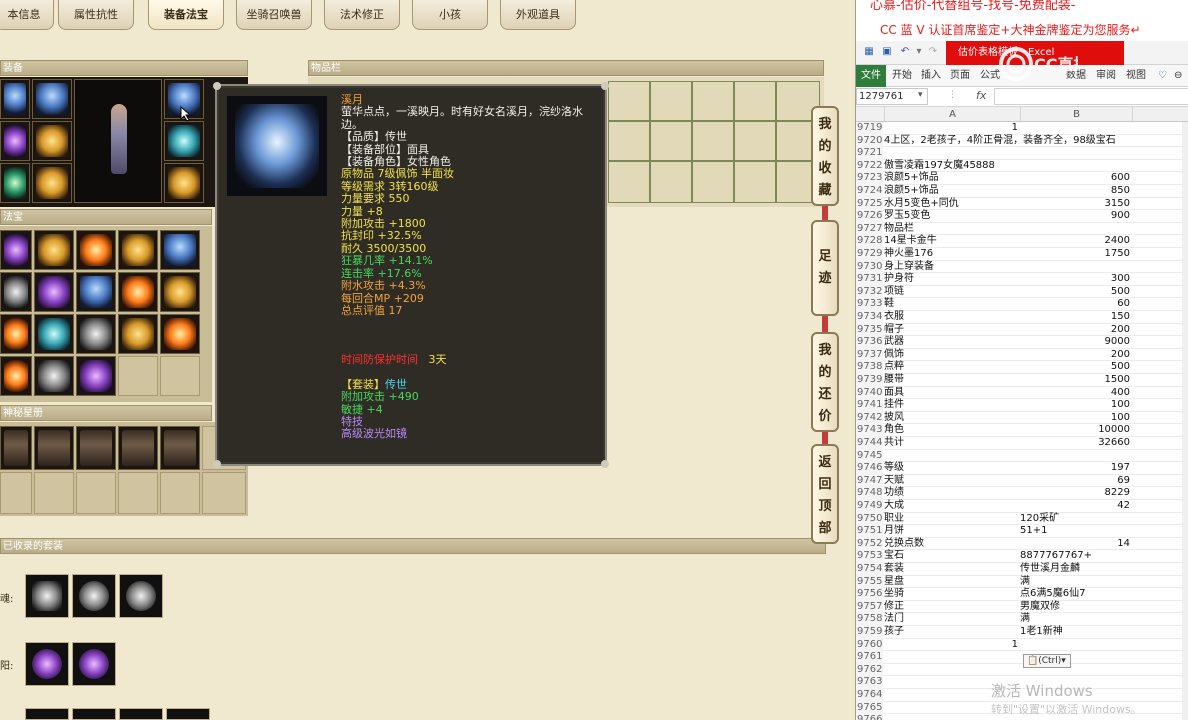 This screenshot has width=1188, height=720. Describe the element at coordinates (869, 607) in the screenshot. I see `row-number: 9757` at that location.